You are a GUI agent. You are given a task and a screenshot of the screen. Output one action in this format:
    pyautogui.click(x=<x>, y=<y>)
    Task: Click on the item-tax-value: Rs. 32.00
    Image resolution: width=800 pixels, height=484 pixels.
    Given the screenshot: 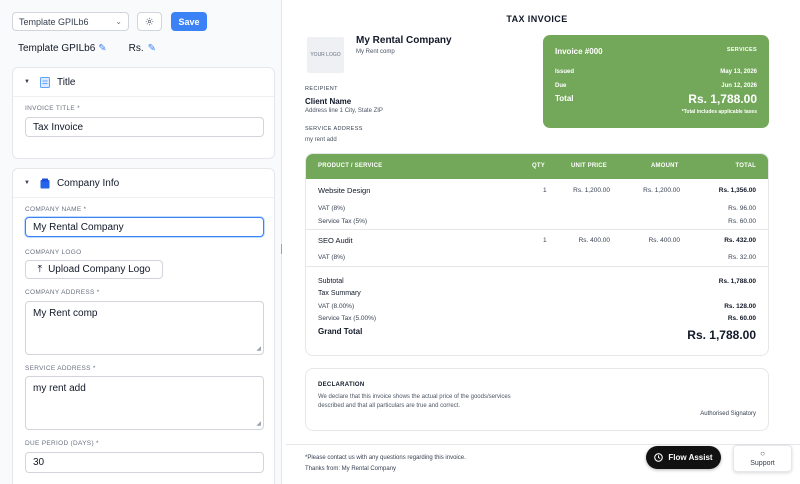 What is the action you would take?
    pyautogui.click(x=742, y=257)
    